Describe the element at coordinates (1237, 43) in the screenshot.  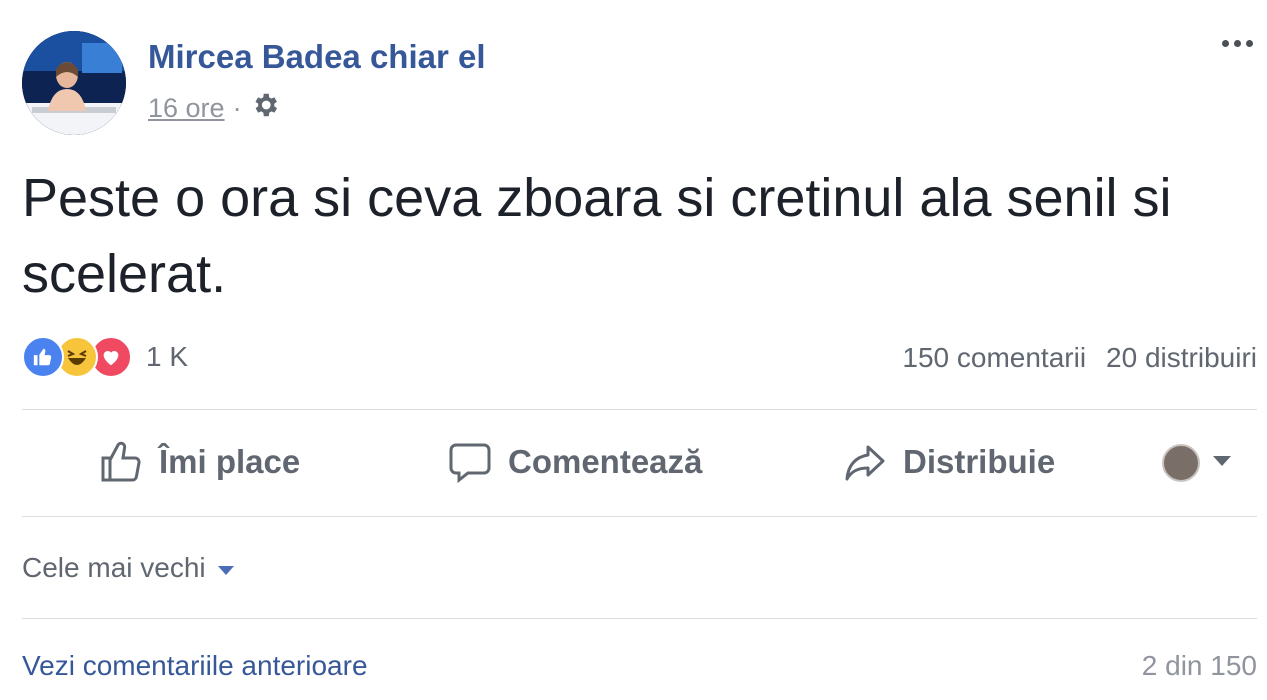
I see `more-options-icon` at that location.